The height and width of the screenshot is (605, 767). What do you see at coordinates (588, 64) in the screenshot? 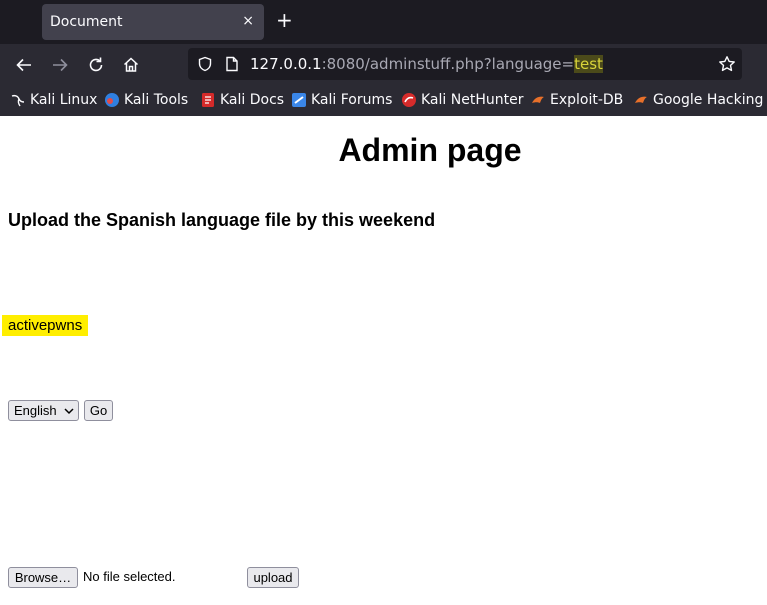
I see `url-param-value: test` at bounding box center [588, 64].